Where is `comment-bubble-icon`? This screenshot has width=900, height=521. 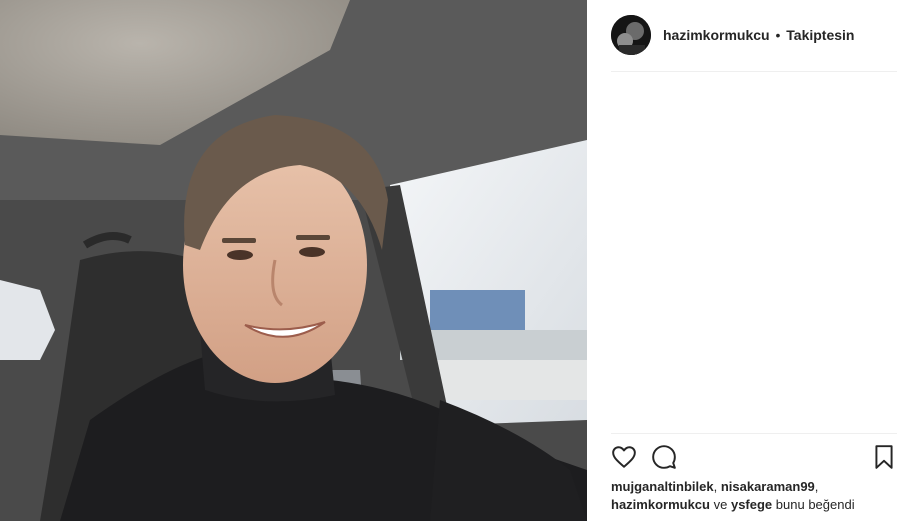
comment-bubble-icon is located at coordinates (664, 457).